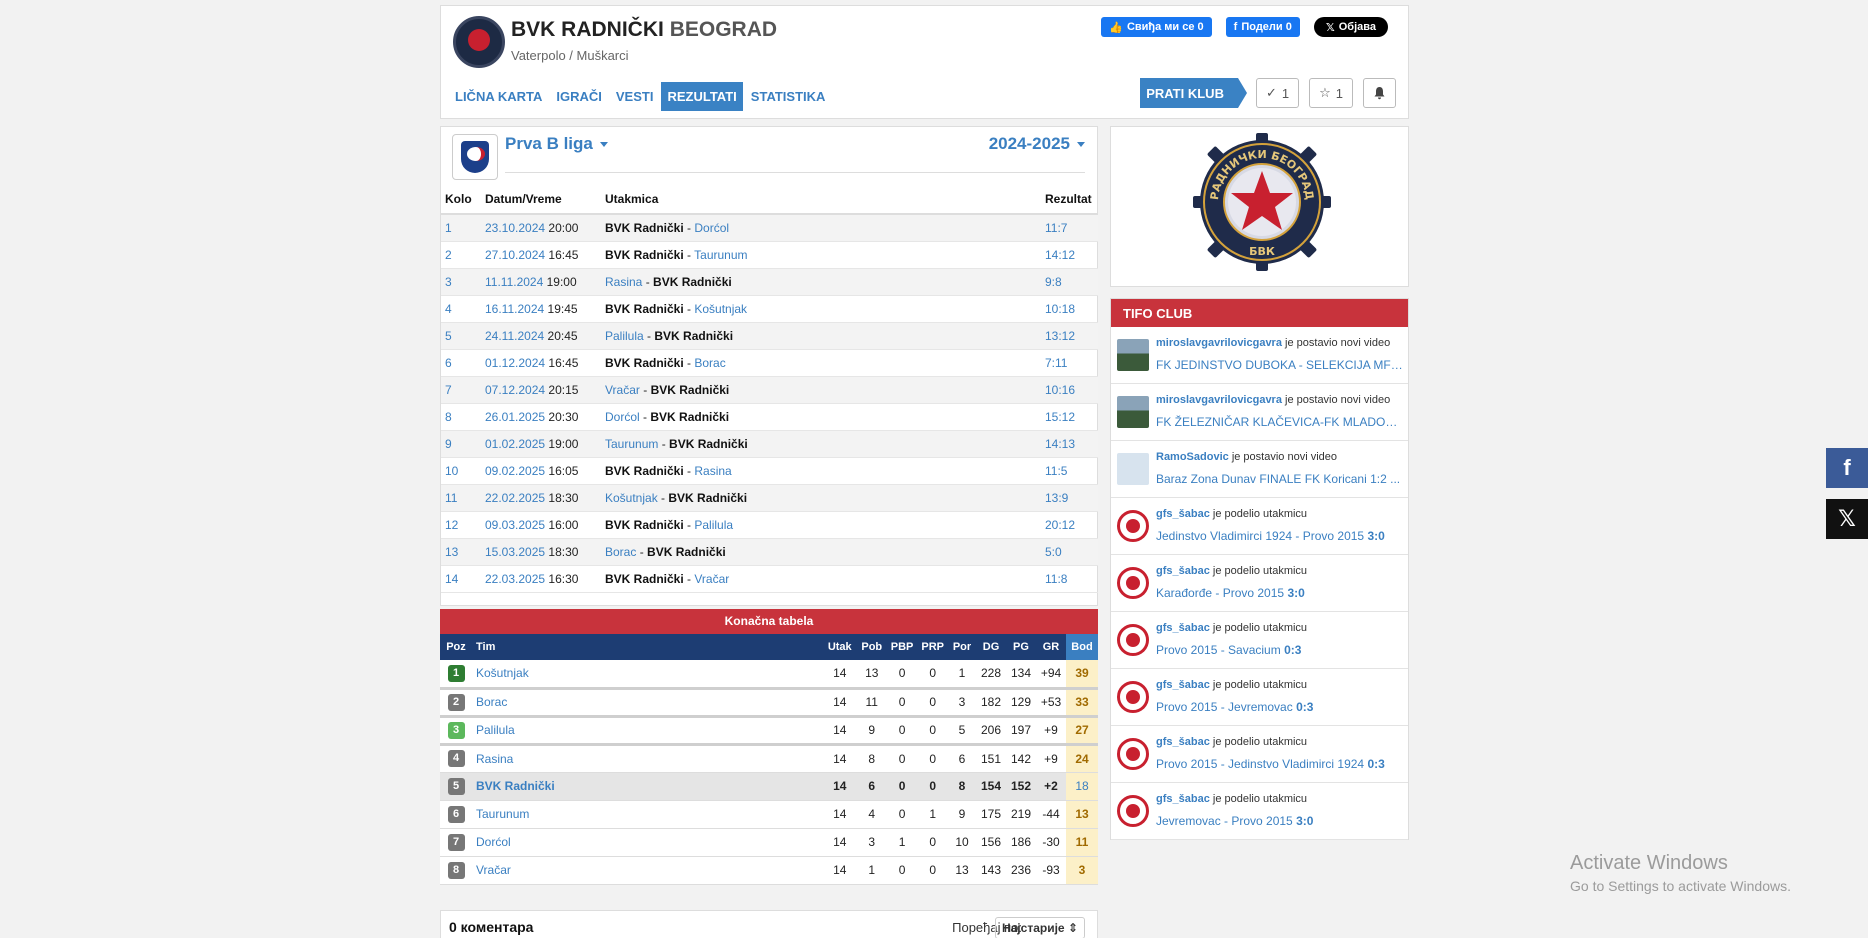  Describe the element at coordinates (461, 390) in the screenshot. I see `match-round: 7` at that location.